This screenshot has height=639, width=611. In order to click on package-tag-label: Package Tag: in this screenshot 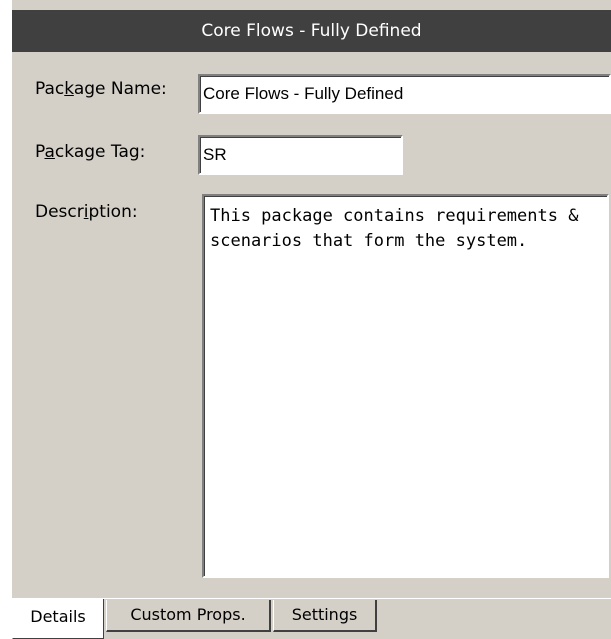, I will do `click(90, 152)`.